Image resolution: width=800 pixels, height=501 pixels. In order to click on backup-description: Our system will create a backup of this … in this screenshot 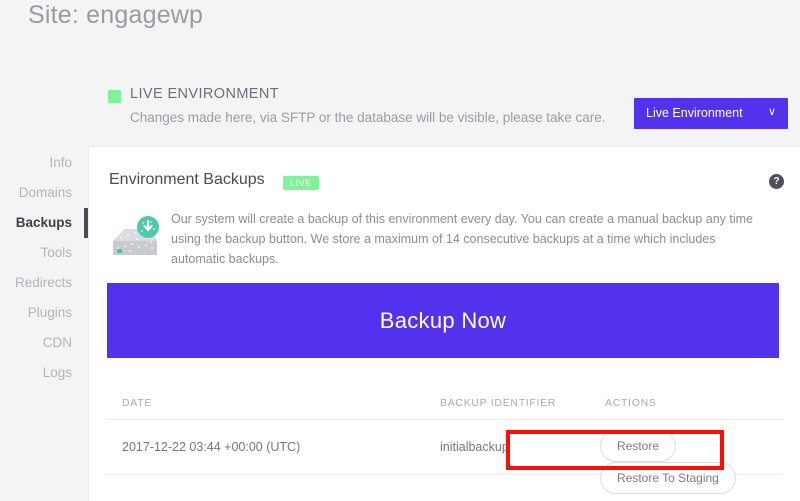, I will do `click(462, 239)`.